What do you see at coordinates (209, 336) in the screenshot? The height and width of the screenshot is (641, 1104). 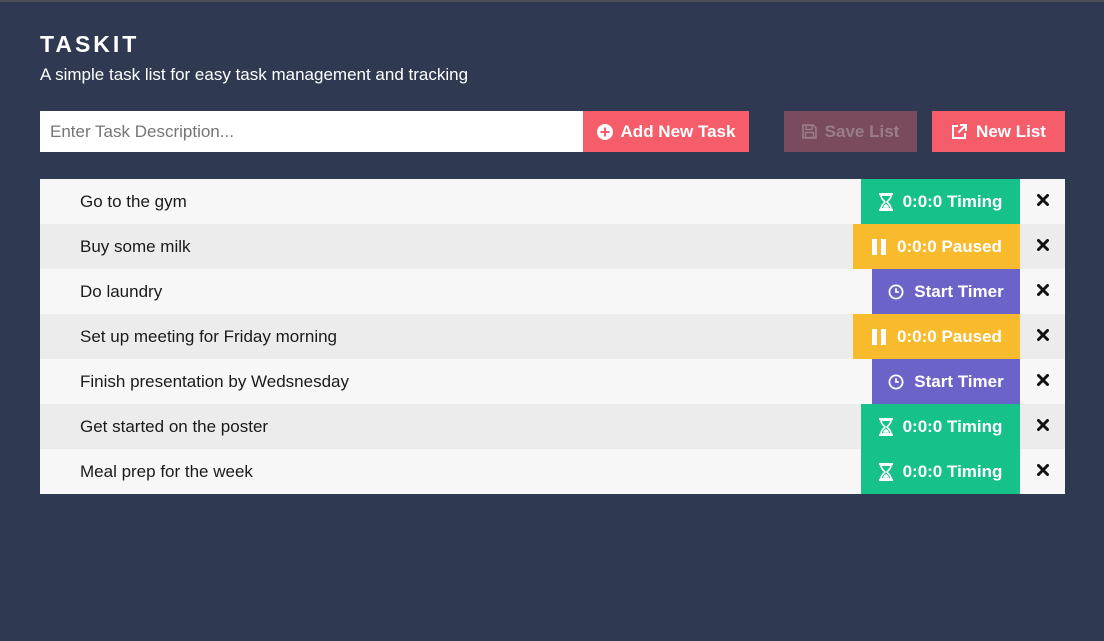 I see `task-text: Set up meeting for Friday morning` at bounding box center [209, 336].